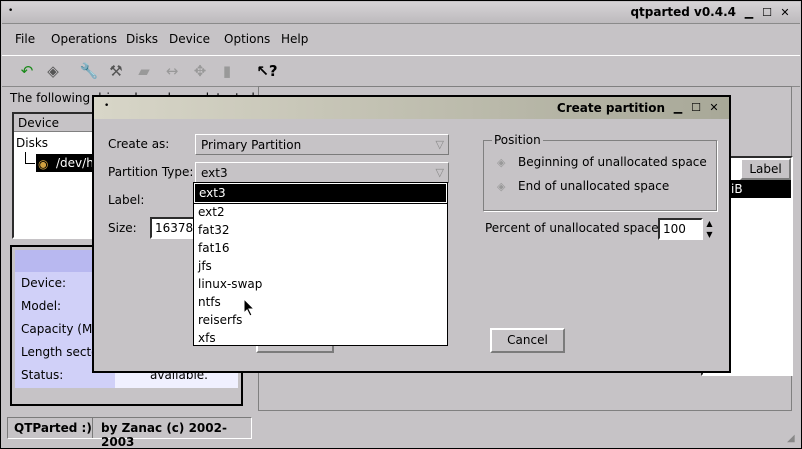 This screenshot has width=802, height=449. Describe the element at coordinates (126, 200) in the screenshot. I see `label-field-label: Label:` at that location.